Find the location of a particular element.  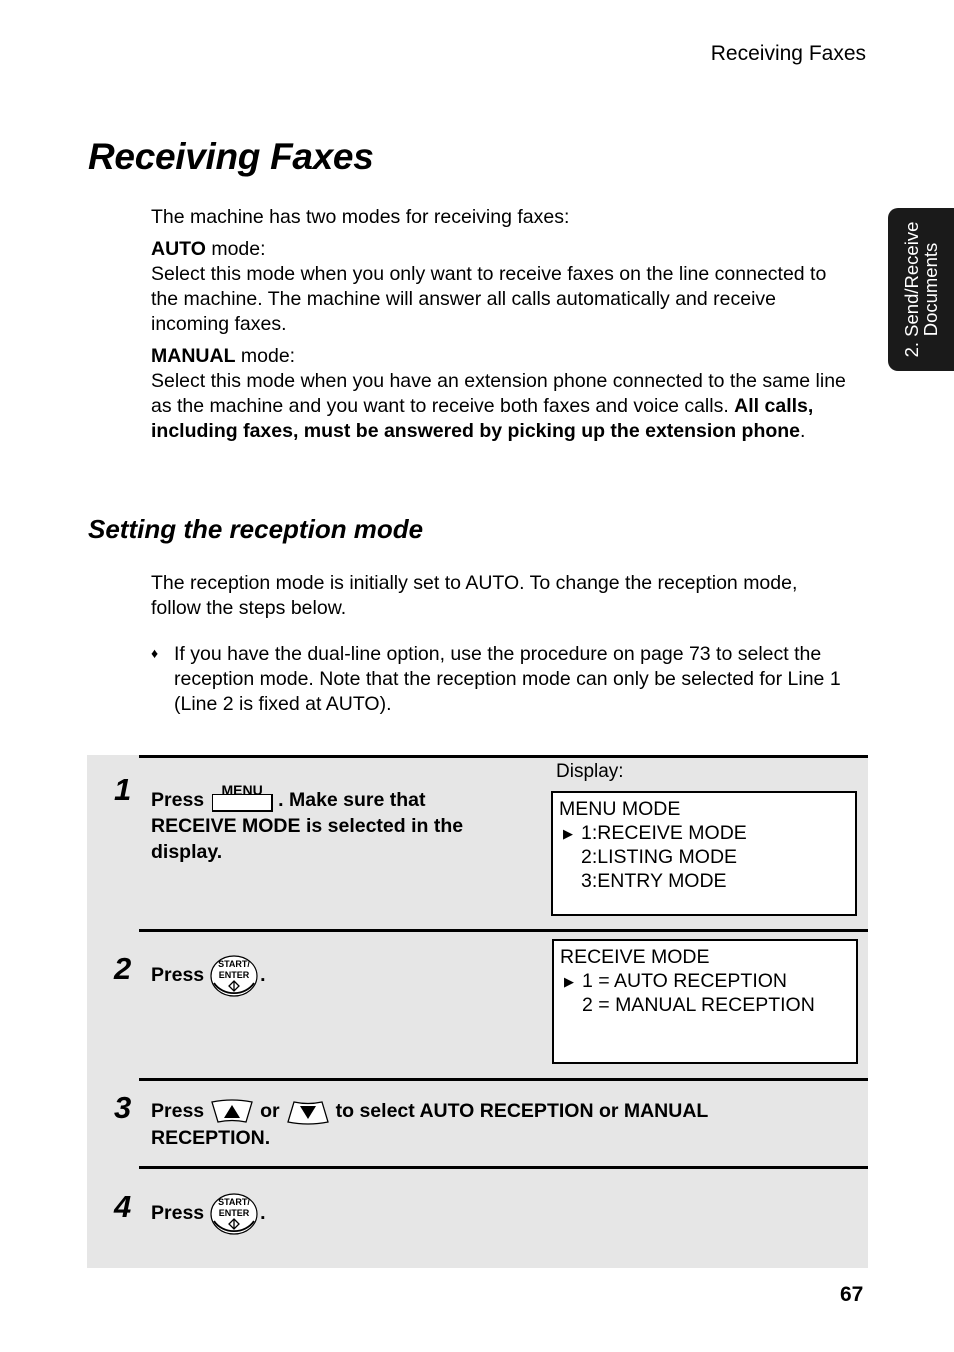

manual-mode-end: . is located at coordinates (803, 431).